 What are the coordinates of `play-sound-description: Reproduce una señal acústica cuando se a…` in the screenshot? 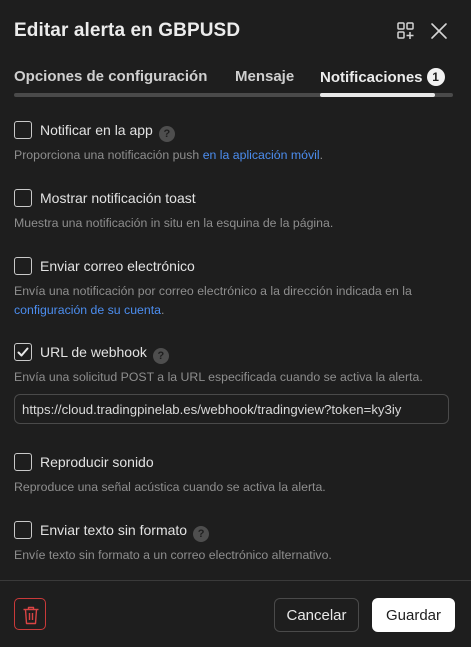 It's located at (170, 487).